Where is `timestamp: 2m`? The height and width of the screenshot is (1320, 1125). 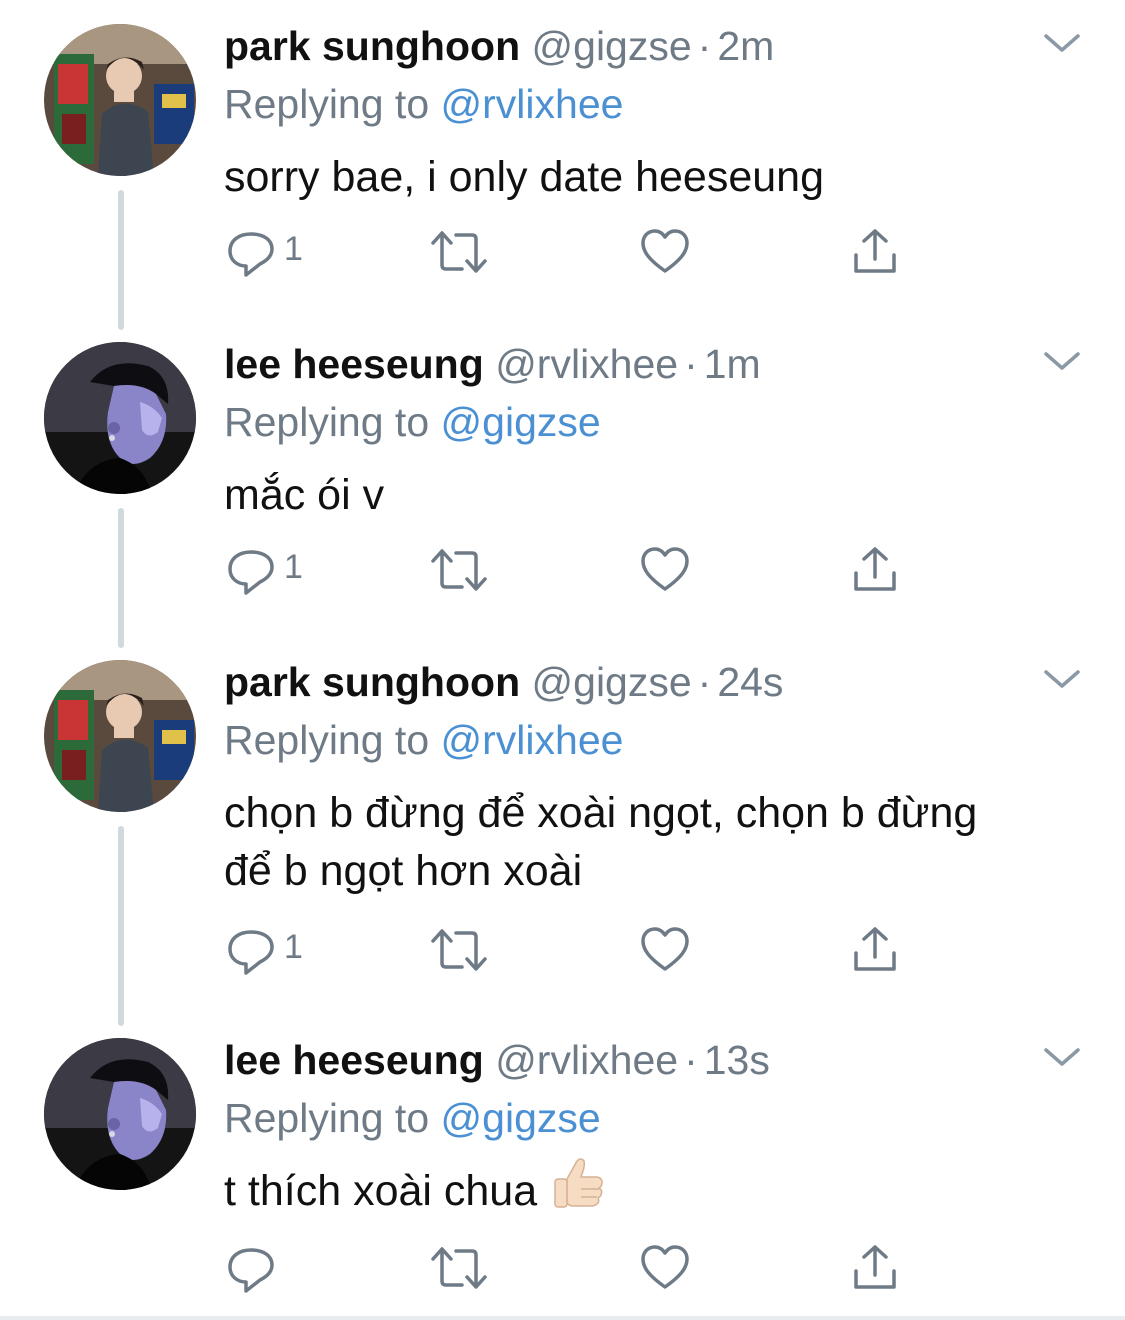
timestamp: 2m is located at coordinates (745, 46).